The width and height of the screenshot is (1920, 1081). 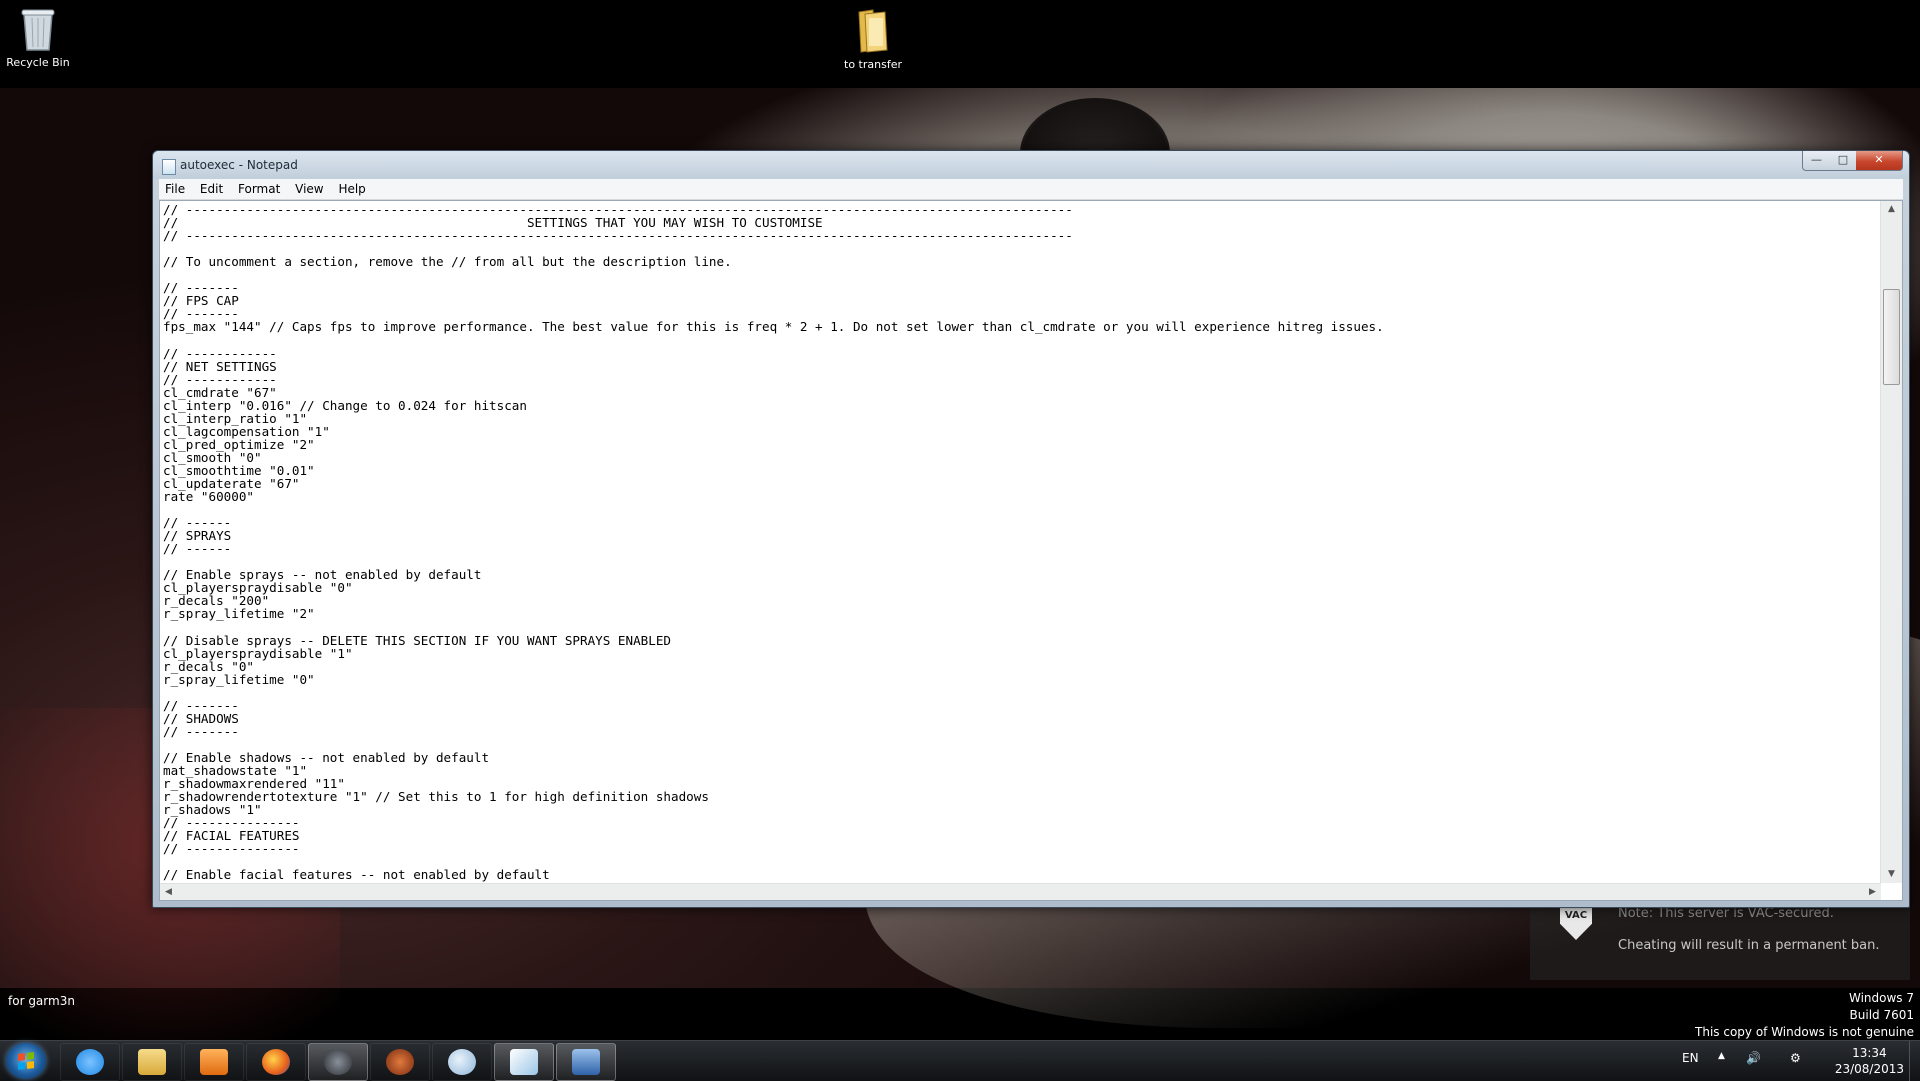 What do you see at coordinates (174, 187) in the screenshot?
I see `menu-file: File` at bounding box center [174, 187].